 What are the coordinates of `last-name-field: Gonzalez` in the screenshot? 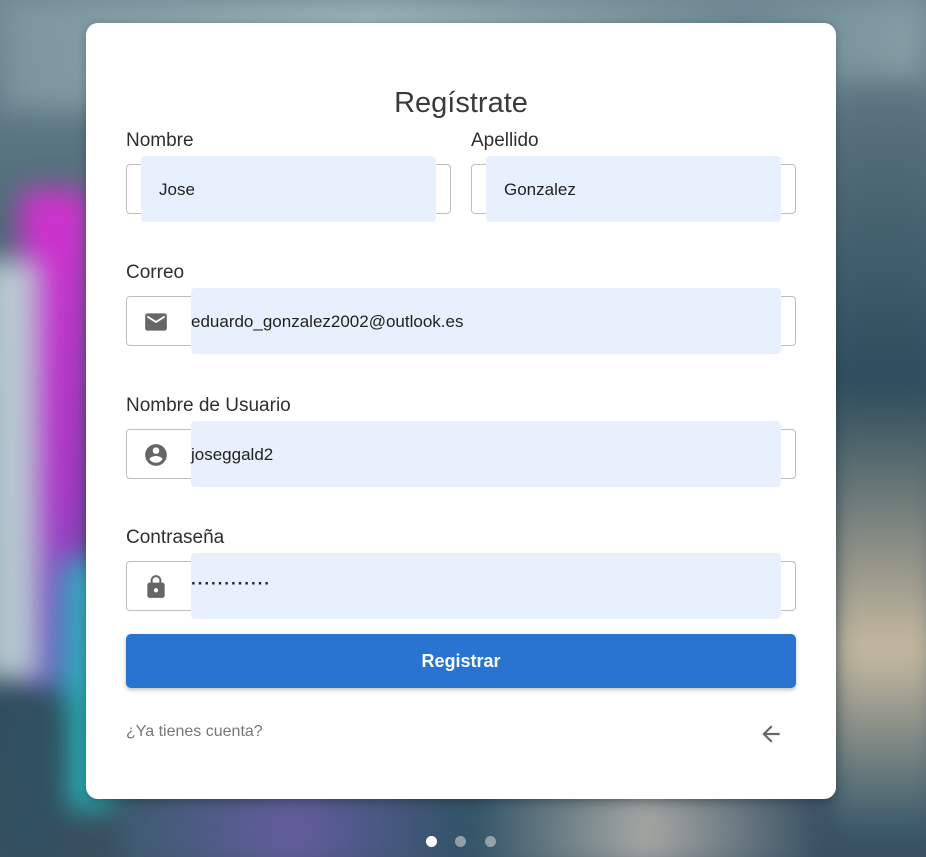 It's located at (633, 189).